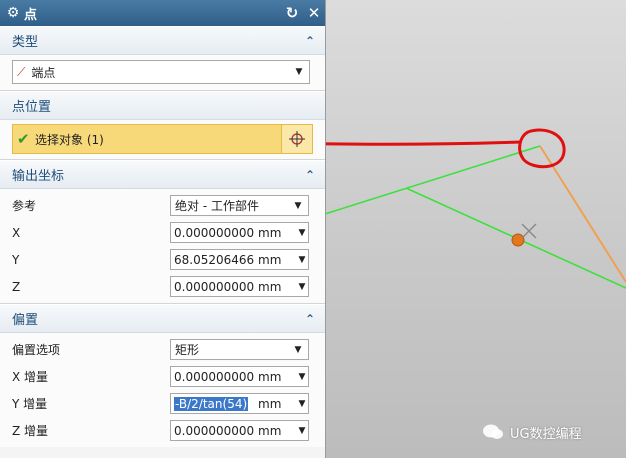 Image resolution: width=626 pixels, height=458 pixels. Describe the element at coordinates (162, 318) in the screenshot. I see `section-offset-header: 偏置 ⌃` at that location.